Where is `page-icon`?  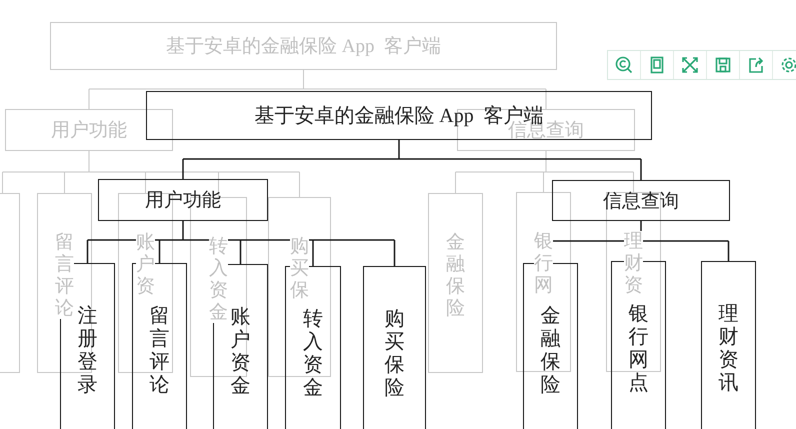
page-icon is located at coordinates (657, 65).